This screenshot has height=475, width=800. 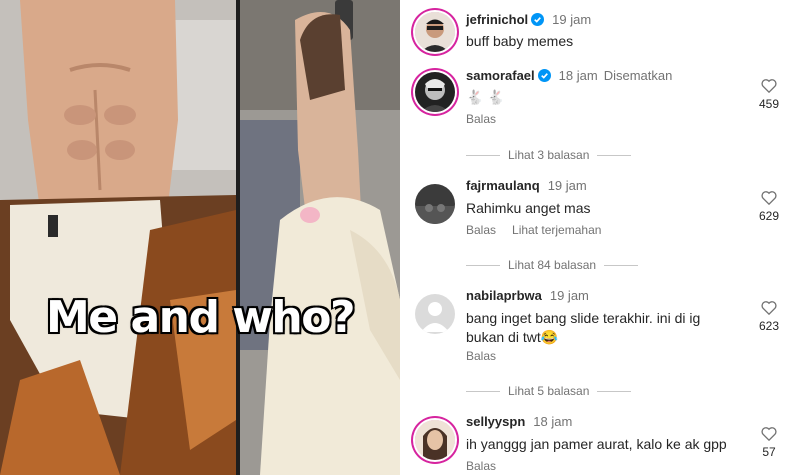 I want to click on view-replies-label: Lihat 3 balasan, so click(x=549, y=155).